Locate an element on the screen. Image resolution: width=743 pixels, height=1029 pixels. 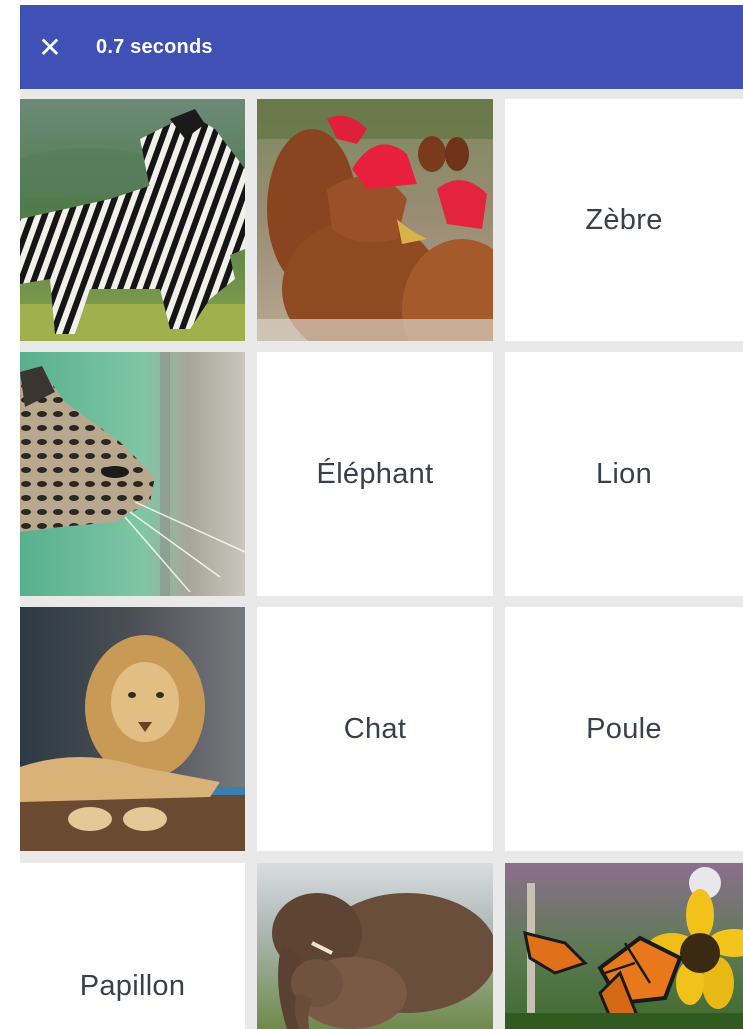
word-label: Papillon is located at coordinates (132, 986).